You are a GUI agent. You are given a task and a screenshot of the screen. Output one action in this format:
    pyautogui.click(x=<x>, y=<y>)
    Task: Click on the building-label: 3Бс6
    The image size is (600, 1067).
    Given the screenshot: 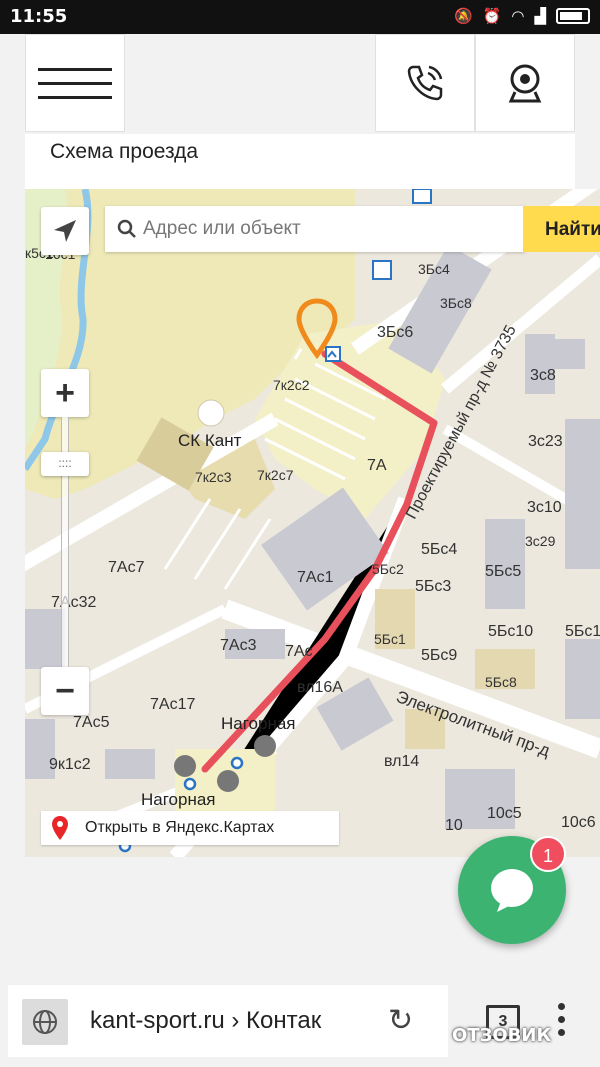 What is the action you would take?
    pyautogui.click(x=395, y=332)
    